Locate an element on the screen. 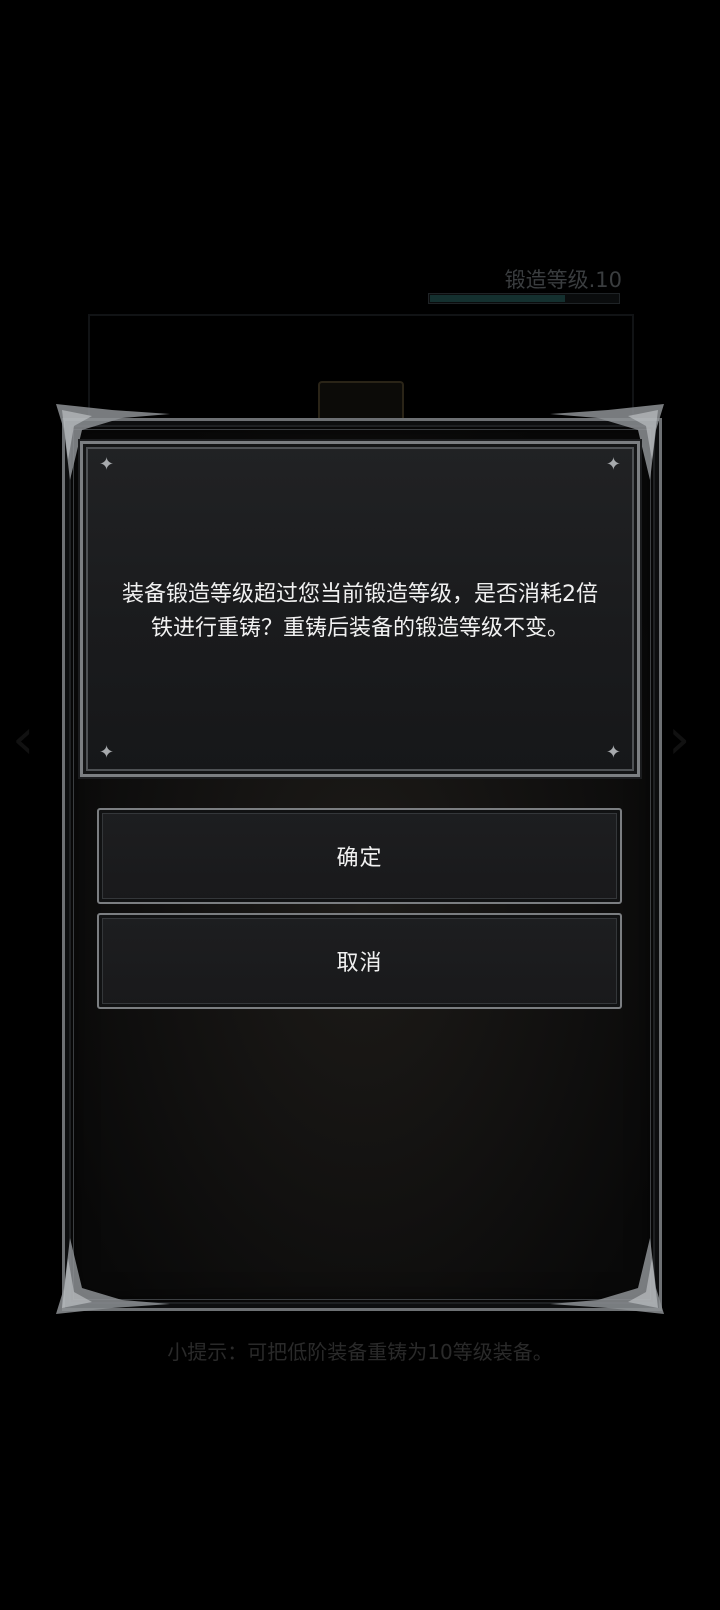 The width and height of the screenshot is (720, 1610). forge-level-progress-bar is located at coordinates (524, 298).